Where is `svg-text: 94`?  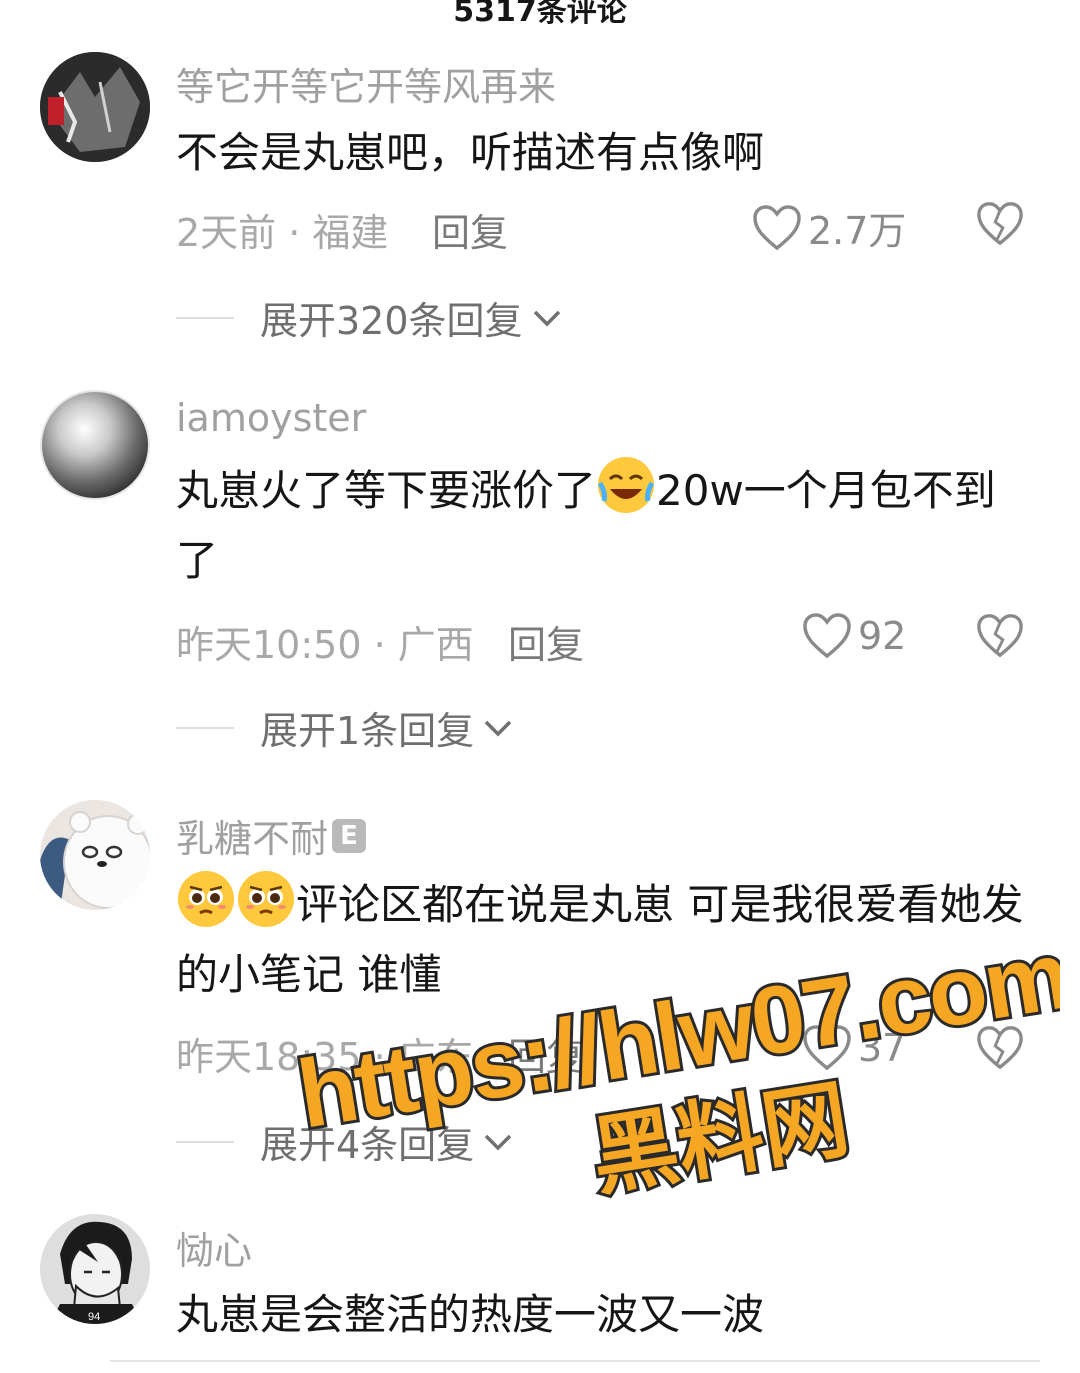 svg-text: 94 is located at coordinates (94, 1317).